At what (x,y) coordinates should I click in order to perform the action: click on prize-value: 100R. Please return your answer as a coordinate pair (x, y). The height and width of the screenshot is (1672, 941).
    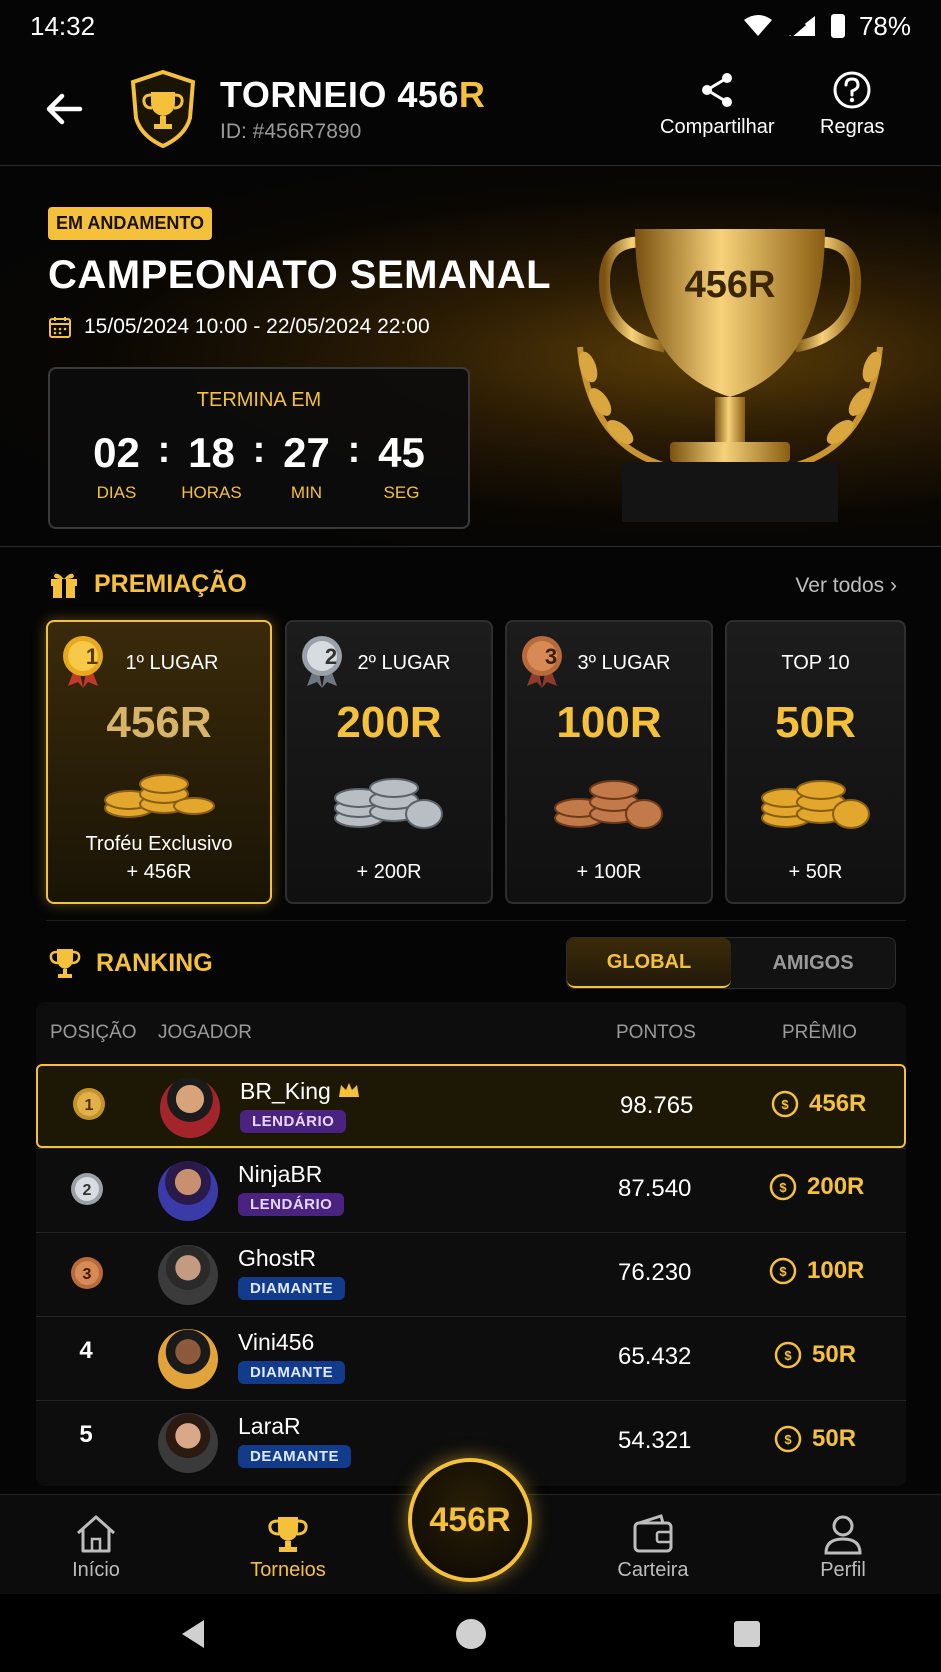
    Looking at the image, I should click on (836, 1270).